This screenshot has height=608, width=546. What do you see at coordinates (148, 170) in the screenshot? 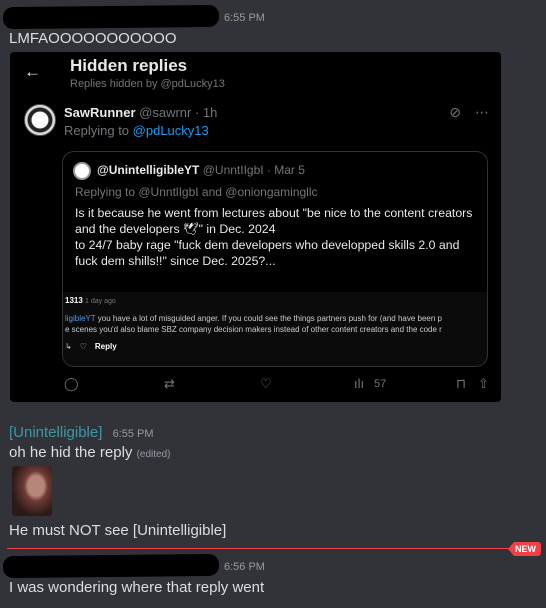
I see `quote-author-name: @UnintelligibleYT` at bounding box center [148, 170].